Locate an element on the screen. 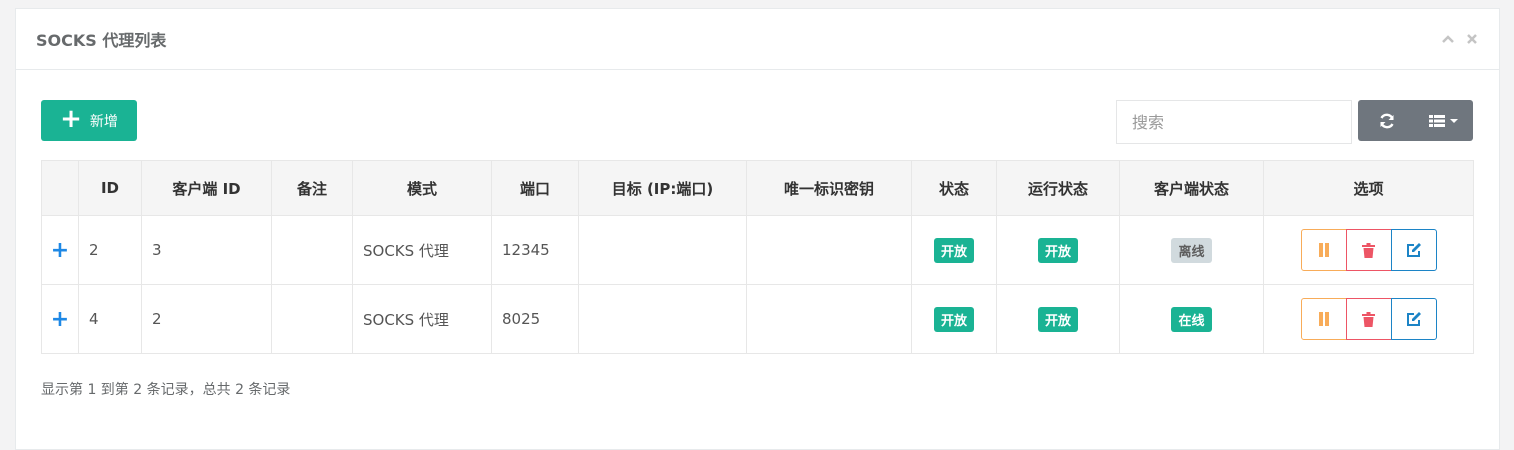 Image resolution: width=1514 pixels, height=450 pixels. refresh-icon is located at coordinates (1387, 120).